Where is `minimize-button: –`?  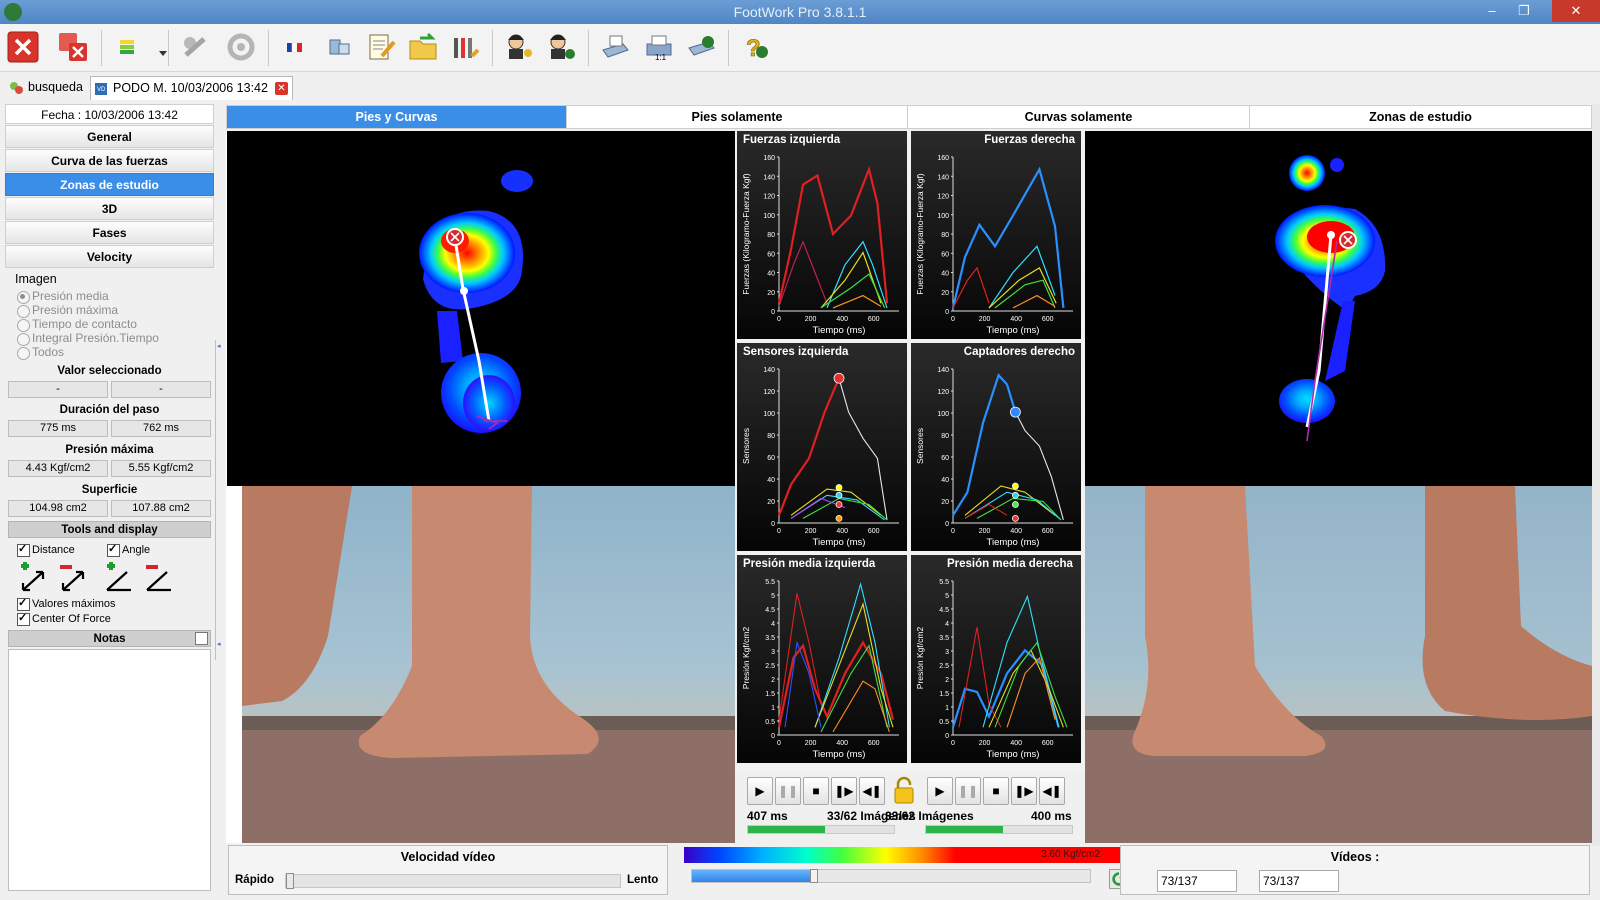
minimize-button: – is located at coordinates (1492, 11).